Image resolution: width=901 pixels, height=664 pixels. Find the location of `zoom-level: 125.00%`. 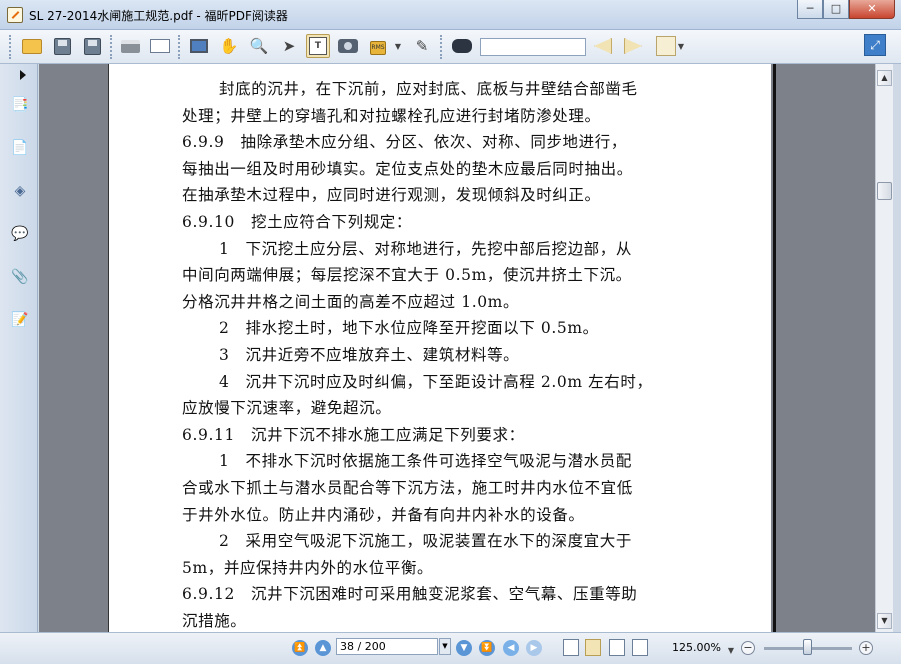

zoom-level: 125.00% is located at coordinates (696, 647).